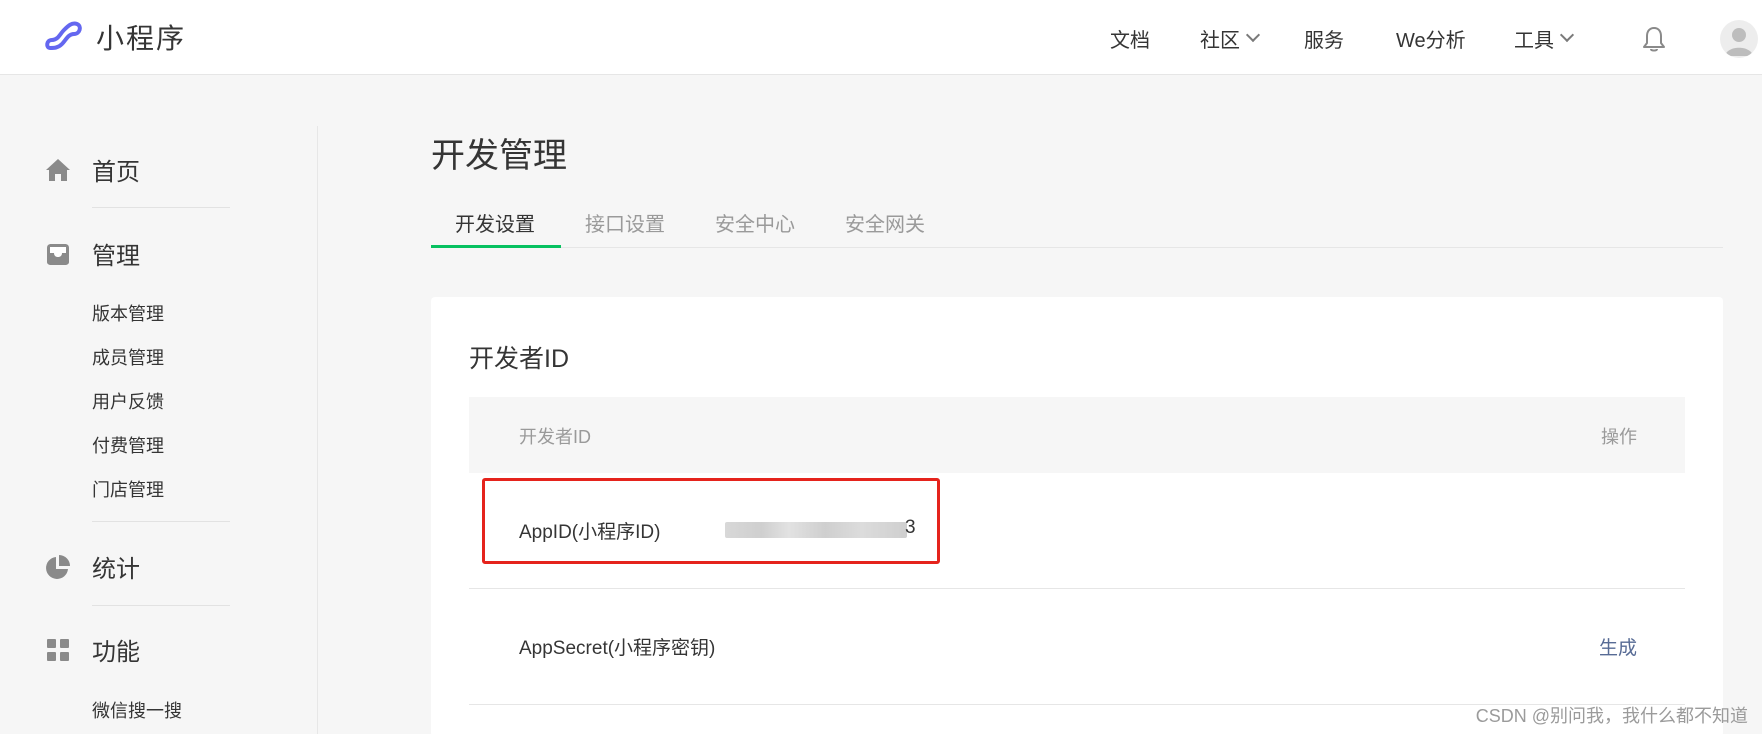  Describe the element at coordinates (499, 156) in the screenshot. I see `page-title: 开发管理` at that location.